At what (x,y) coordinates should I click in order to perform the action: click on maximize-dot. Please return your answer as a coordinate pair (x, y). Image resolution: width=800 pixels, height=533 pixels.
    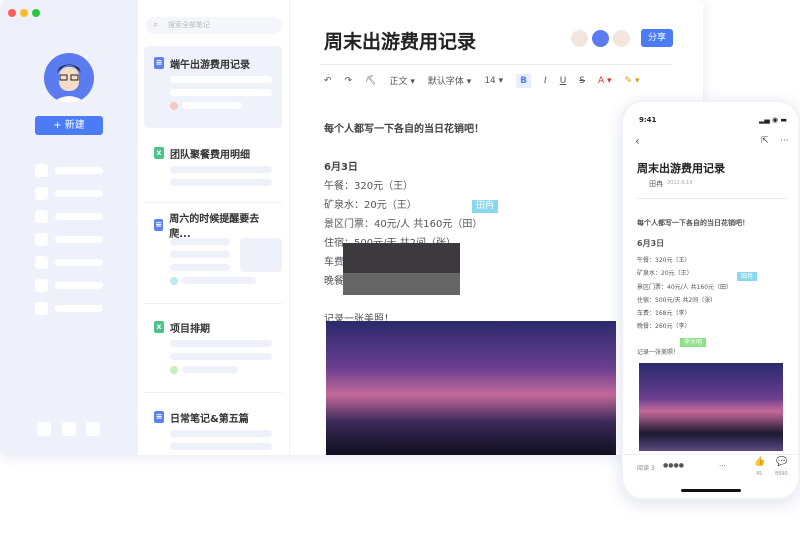
    Looking at the image, I should click on (36, 13).